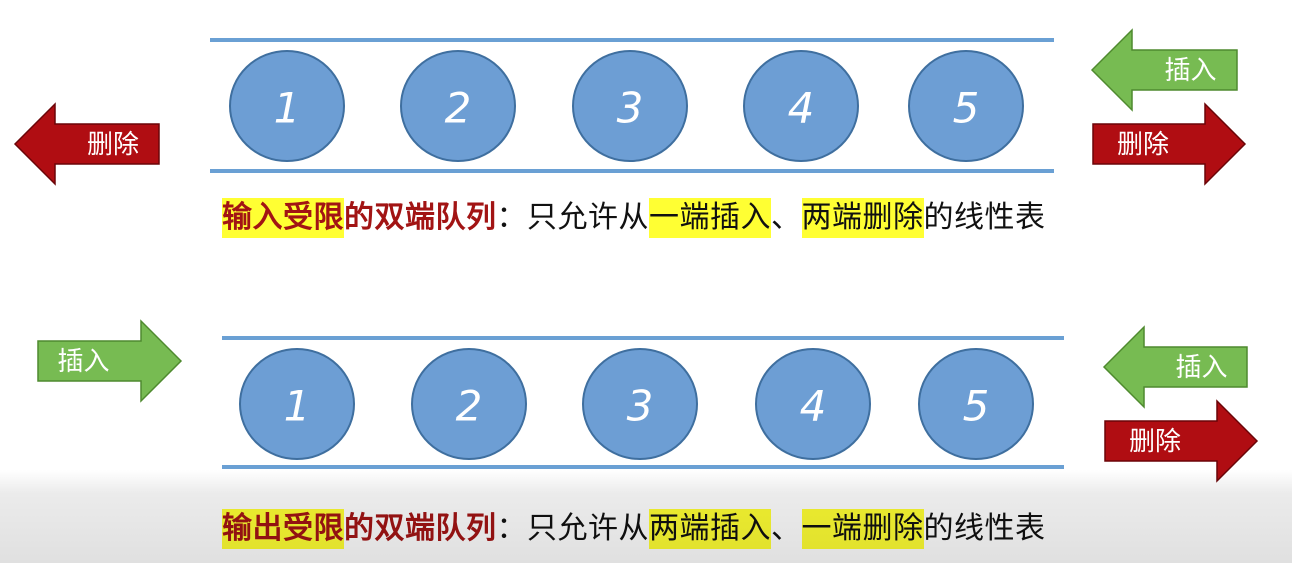 The image size is (1292, 563). I want to click on caption-input-restricted: 输入受限 的双端队列 ： 只允许从 一端插入 、 两端删除 的线性表, so click(634, 218).